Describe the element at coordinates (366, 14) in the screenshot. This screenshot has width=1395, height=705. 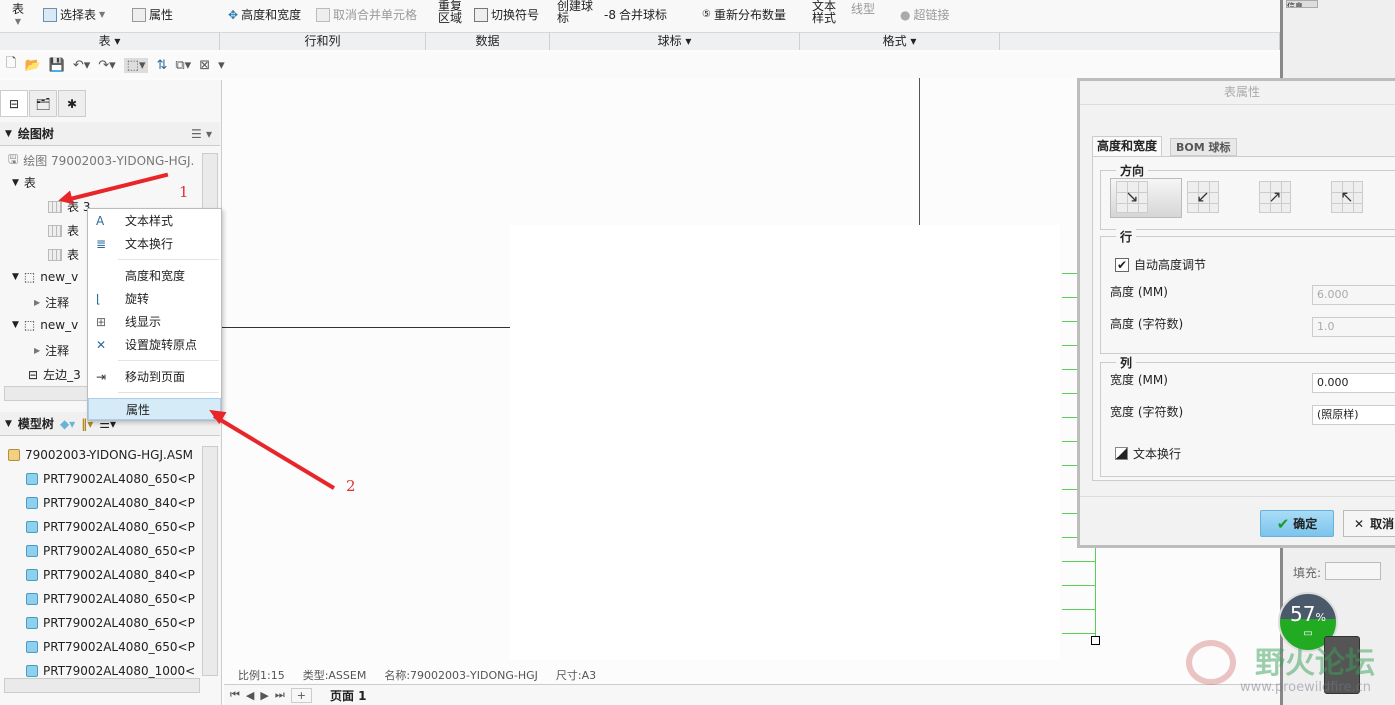
I see `unmerge-button: 取消合并单元格` at that location.